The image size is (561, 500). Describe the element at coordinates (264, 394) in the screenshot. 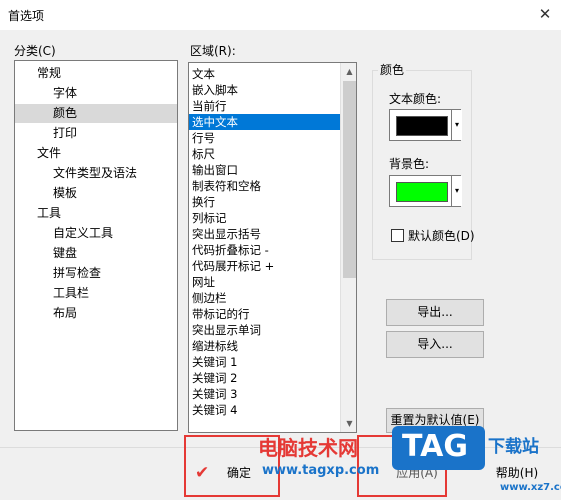

I see `list-item: 关键词 3` at that location.